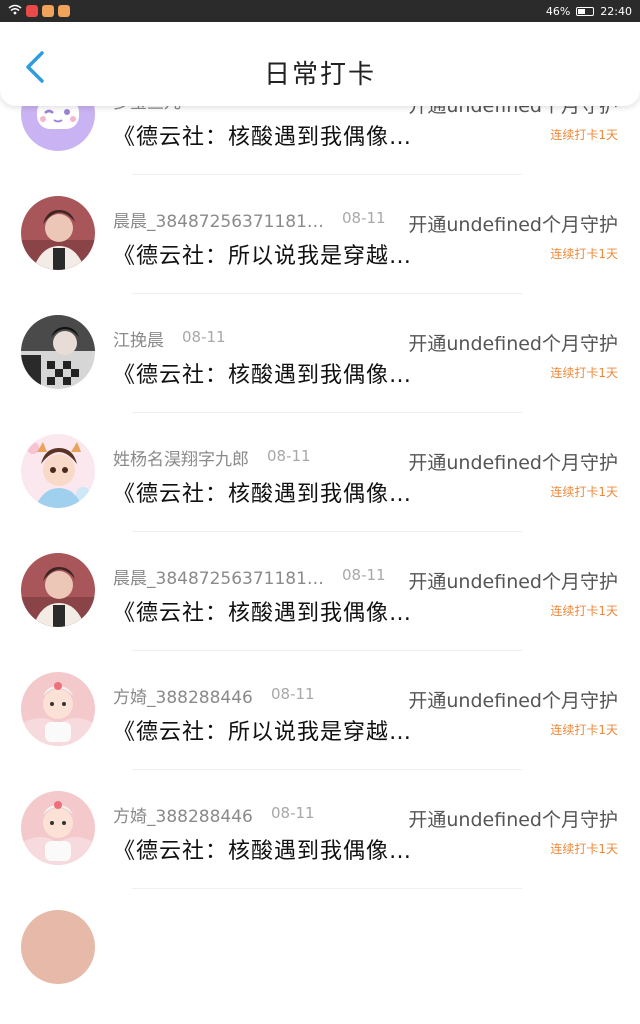  What do you see at coordinates (320, 11) in the screenshot?
I see `status-bar: 46% 22:40` at bounding box center [320, 11].